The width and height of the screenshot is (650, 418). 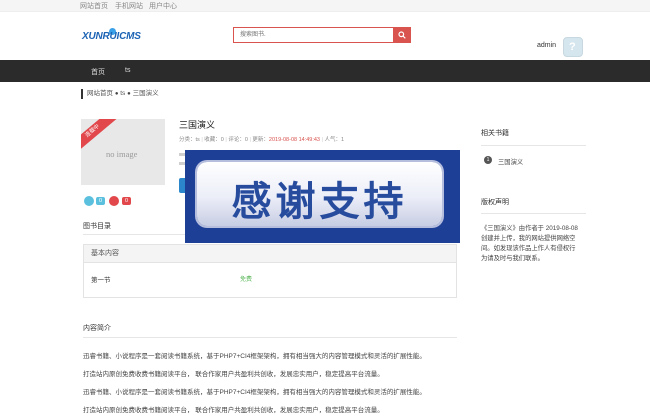 I want to click on meta-collect: 收藏：0, so click(x=214, y=140).